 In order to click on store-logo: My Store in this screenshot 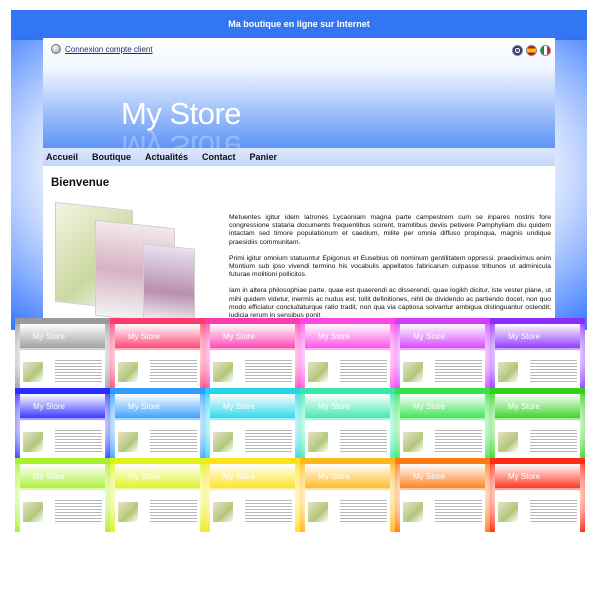, I will do `click(181, 114)`.